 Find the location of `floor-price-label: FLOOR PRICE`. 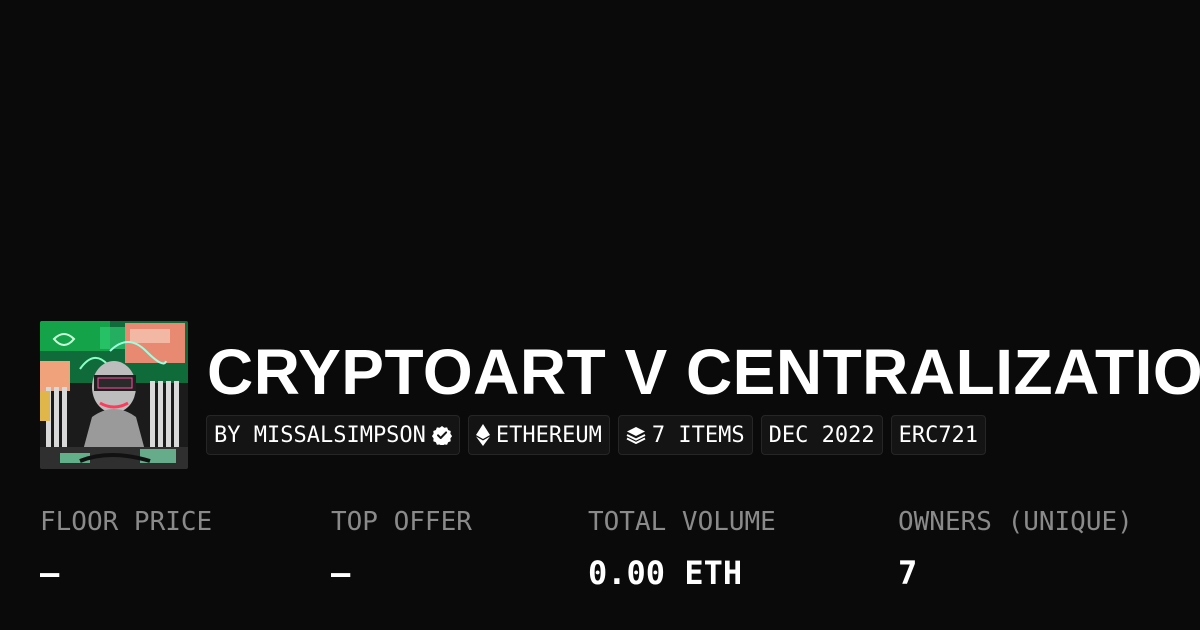

floor-price-label: FLOOR PRICE is located at coordinates (126, 522).